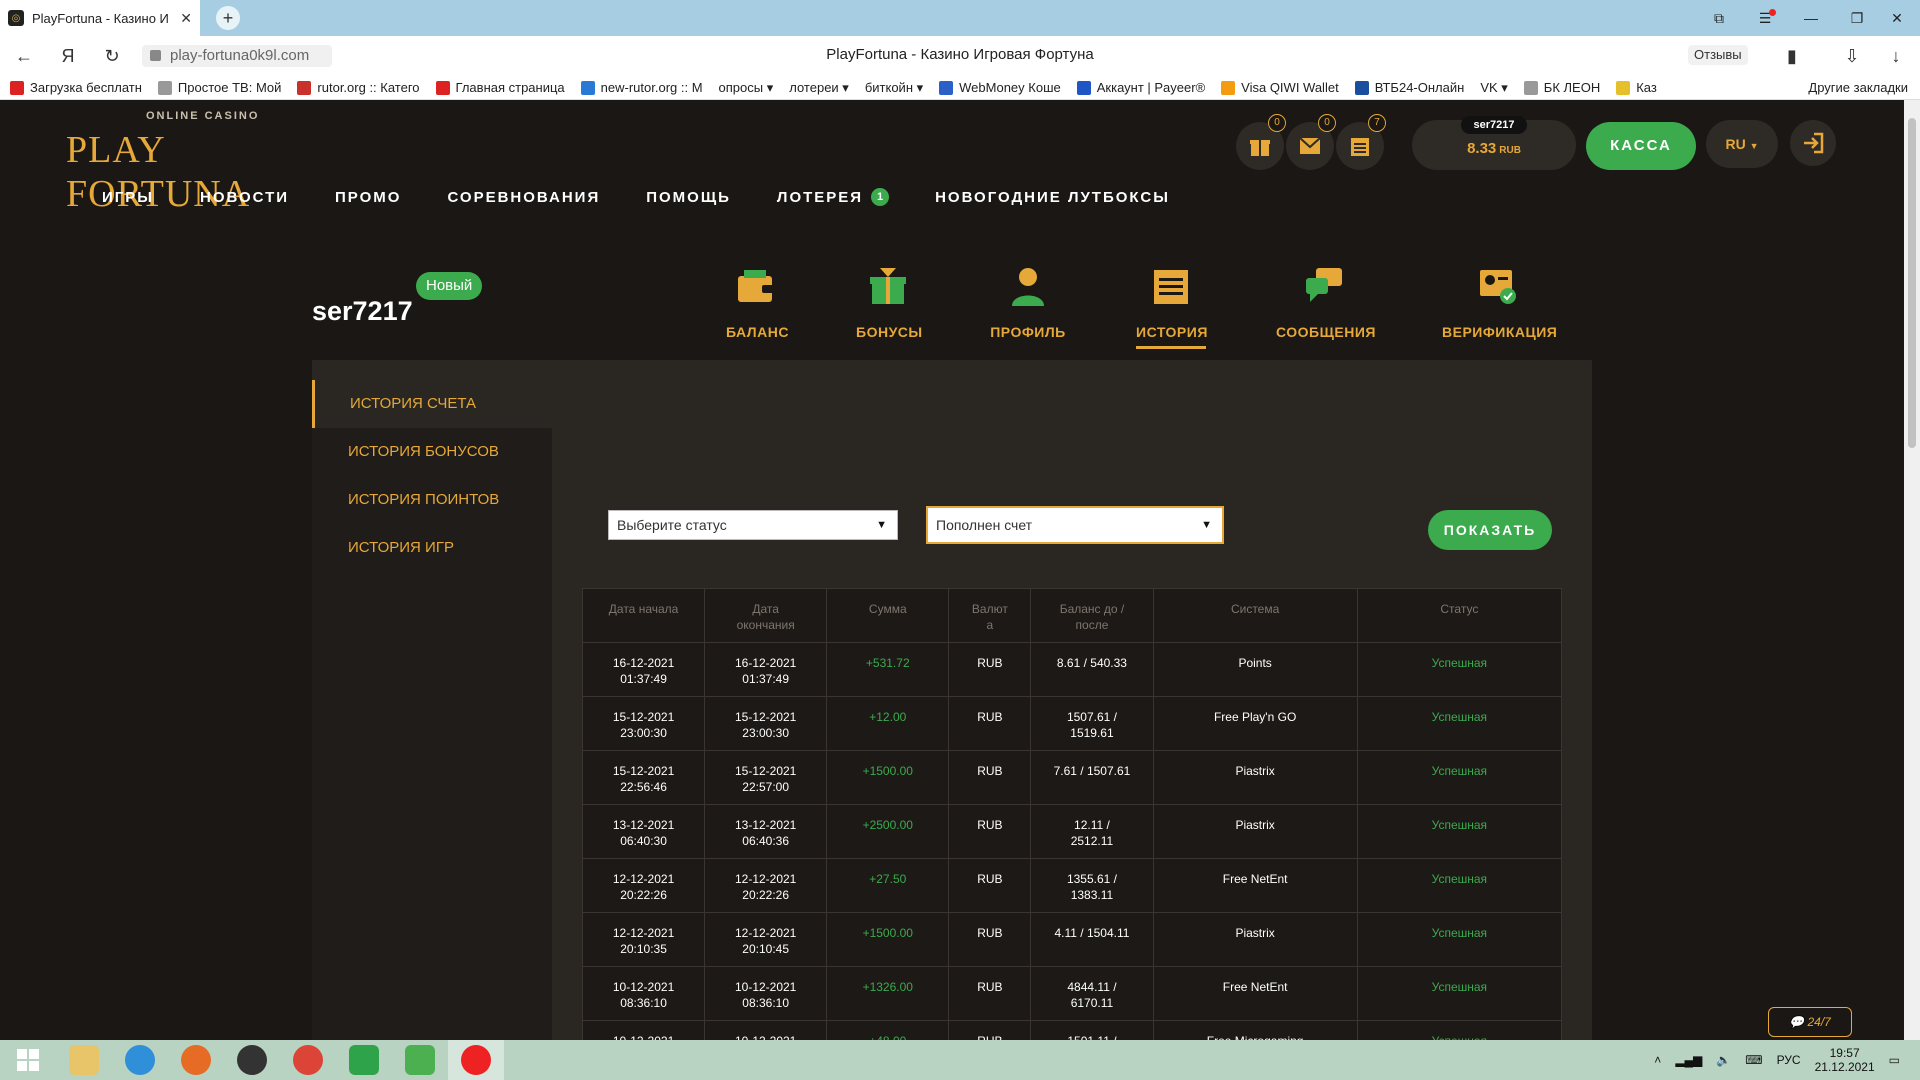 The width and height of the screenshot is (1920, 1080). I want to click on taskbar-explorer, so click(84, 1060).